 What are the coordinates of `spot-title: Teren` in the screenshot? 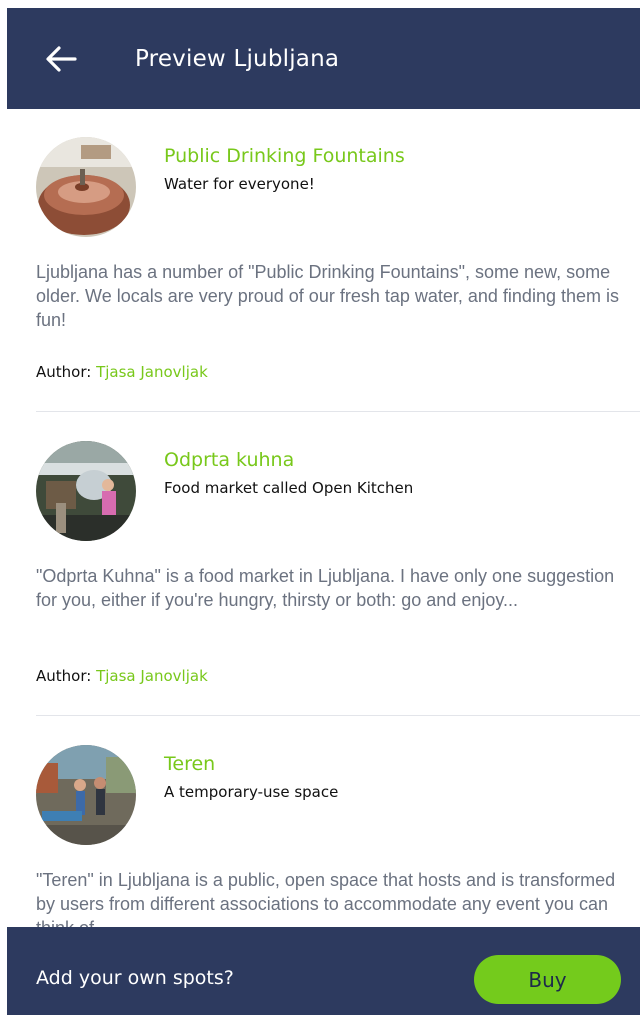 It's located at (189, 764).